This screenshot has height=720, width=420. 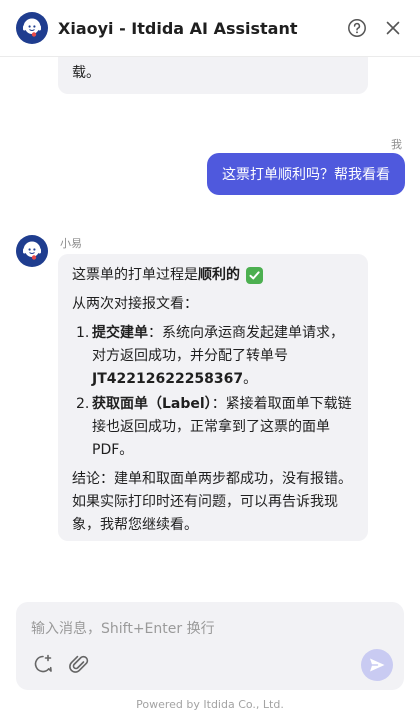 I want to click on step-tail: 。, so click(x=250, y=379).